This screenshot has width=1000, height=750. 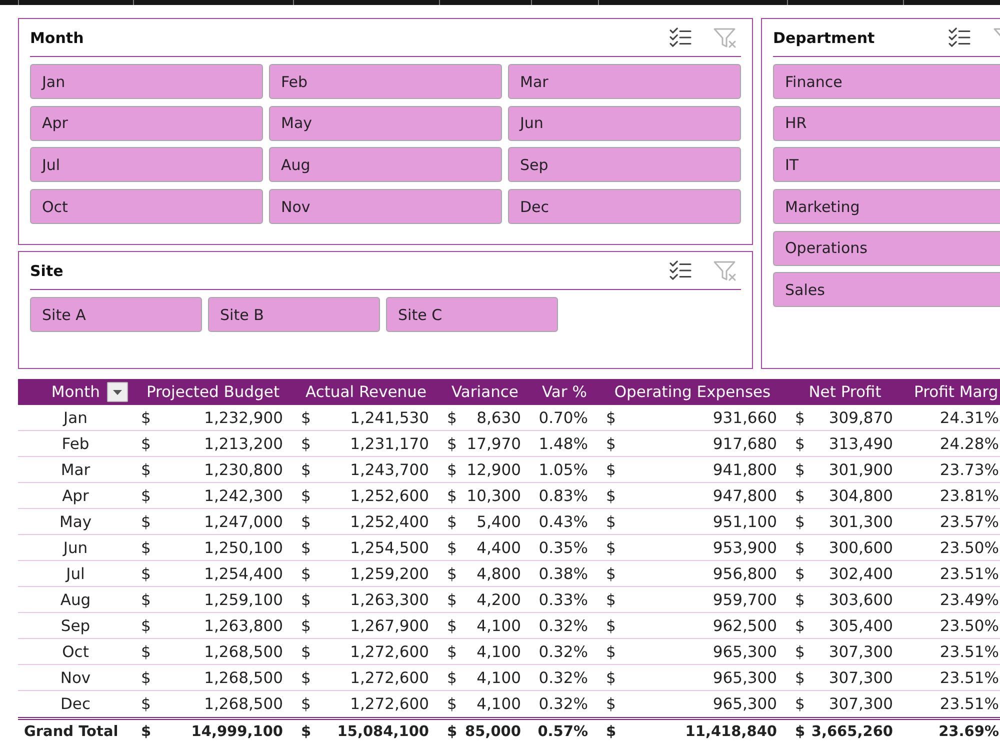 What do you see at coordinates (385, 81) in the screenshot?
I see `slicer-item: Feb` at bounding box center [385, 81].